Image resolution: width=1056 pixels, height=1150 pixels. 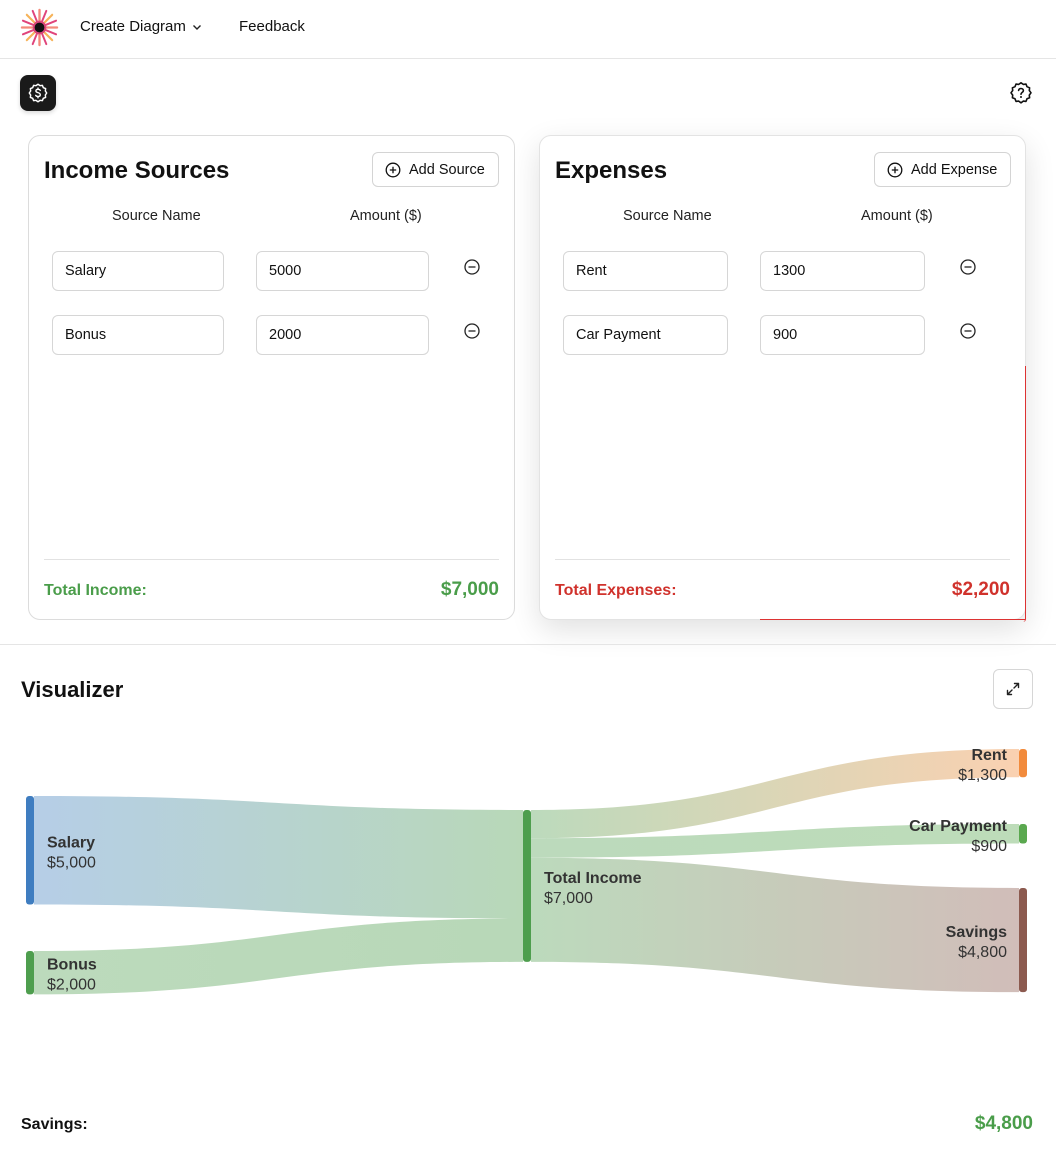 I want to click on sankey-node-value: $900, so click(x=989, y=846).